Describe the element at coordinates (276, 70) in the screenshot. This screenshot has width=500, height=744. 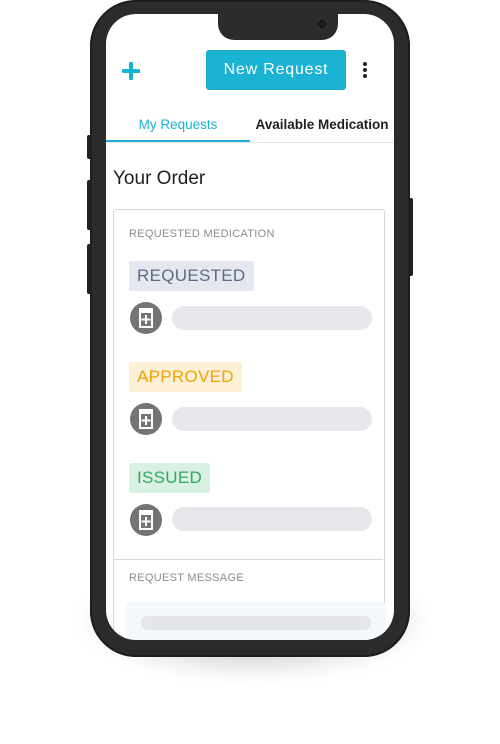
I see `new-request-button: New Request` at that location.